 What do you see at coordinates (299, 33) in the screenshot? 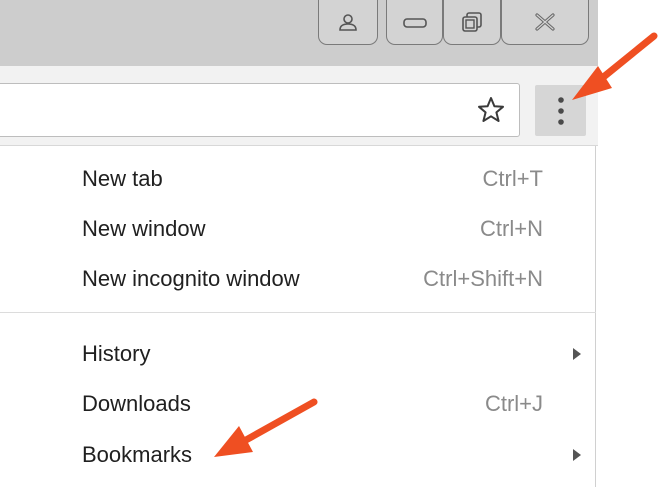
I see `title-bar` at bounding box center [299, 33].